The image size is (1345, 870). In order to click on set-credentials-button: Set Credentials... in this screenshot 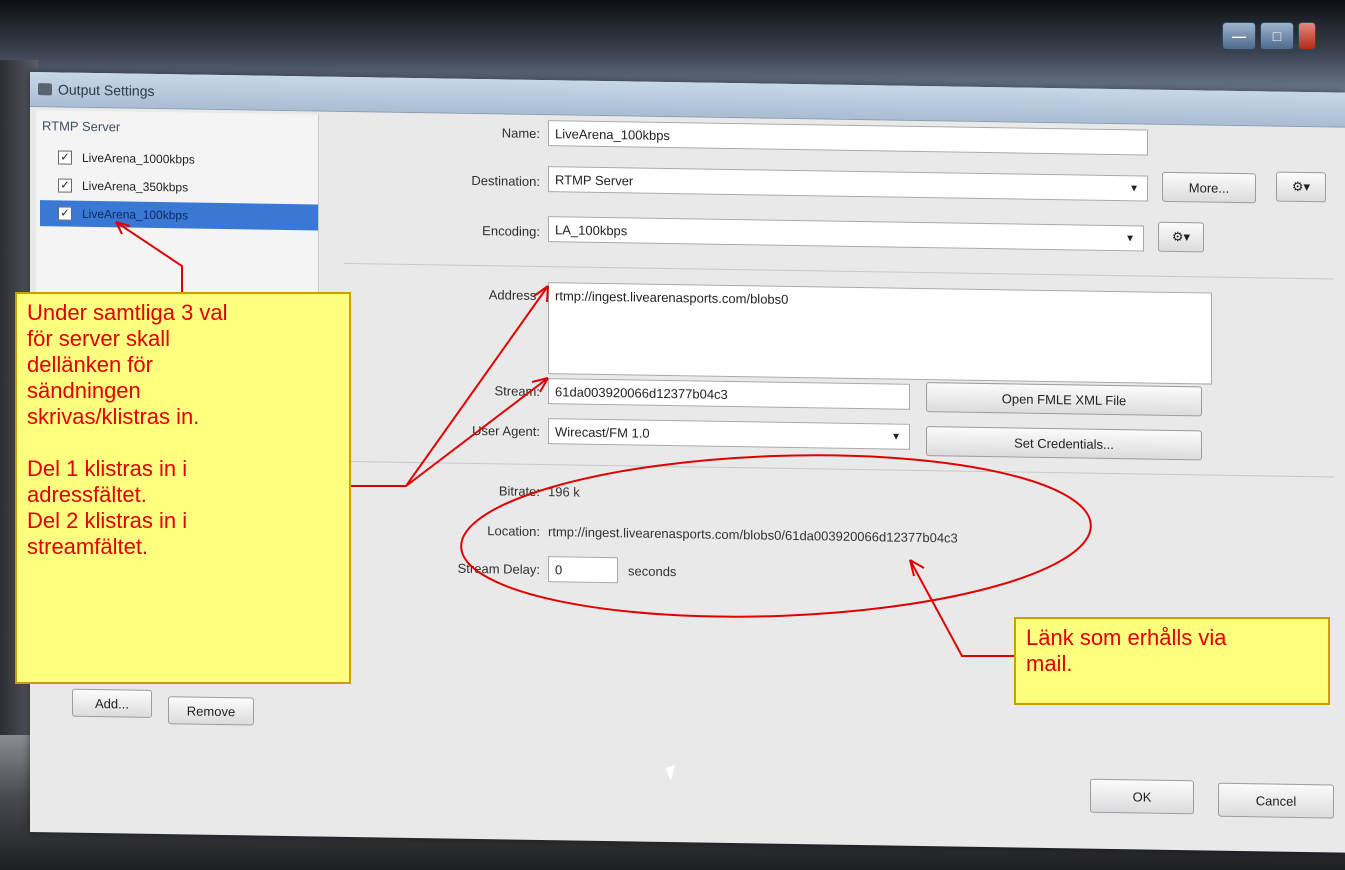, I will do `click(1064, 443)`.